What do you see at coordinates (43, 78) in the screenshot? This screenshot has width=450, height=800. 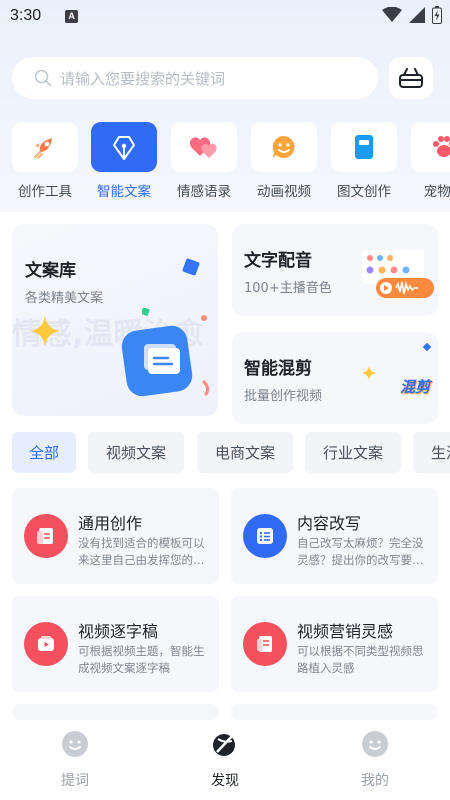 I see `search-icon` at bounding box center [43, 78].